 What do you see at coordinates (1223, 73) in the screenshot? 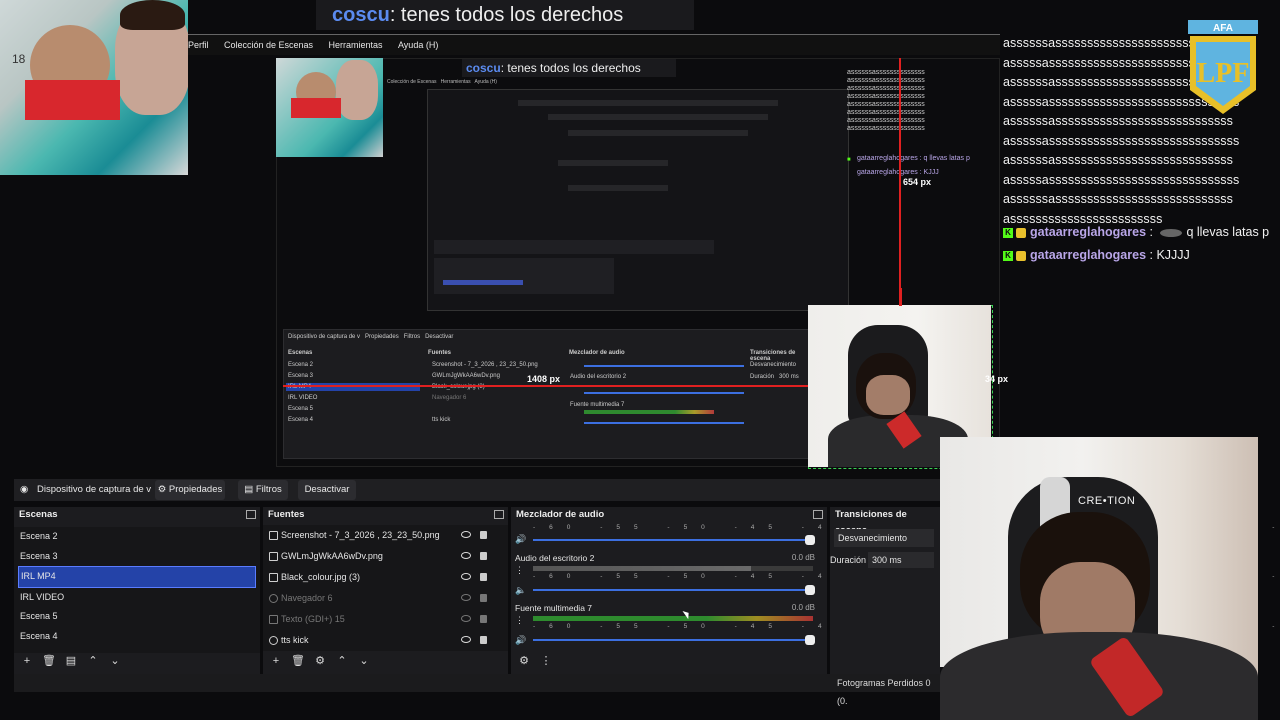
I see `logo-initials: LPF` at bounding box center [1223, 73].